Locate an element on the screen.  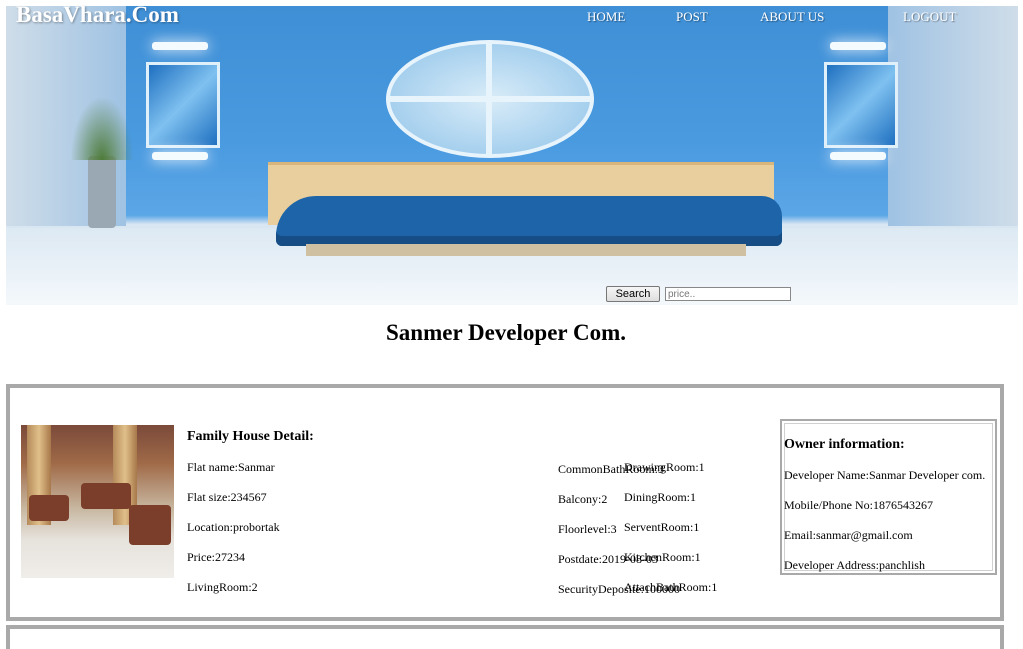
location-field: Location:probortak is located at coordinates (233, 527).